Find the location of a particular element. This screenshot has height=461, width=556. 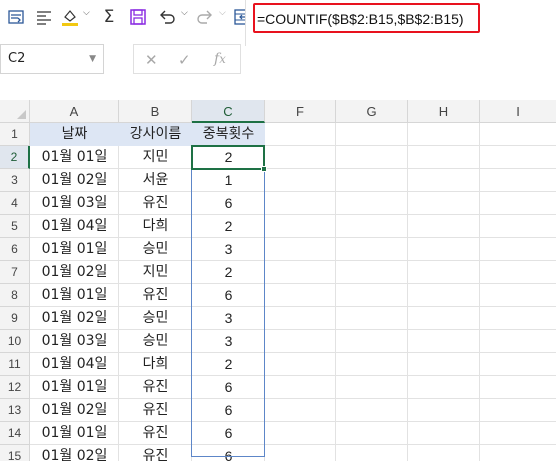

row-header-5: 5 is located at coordinates (15, 226).